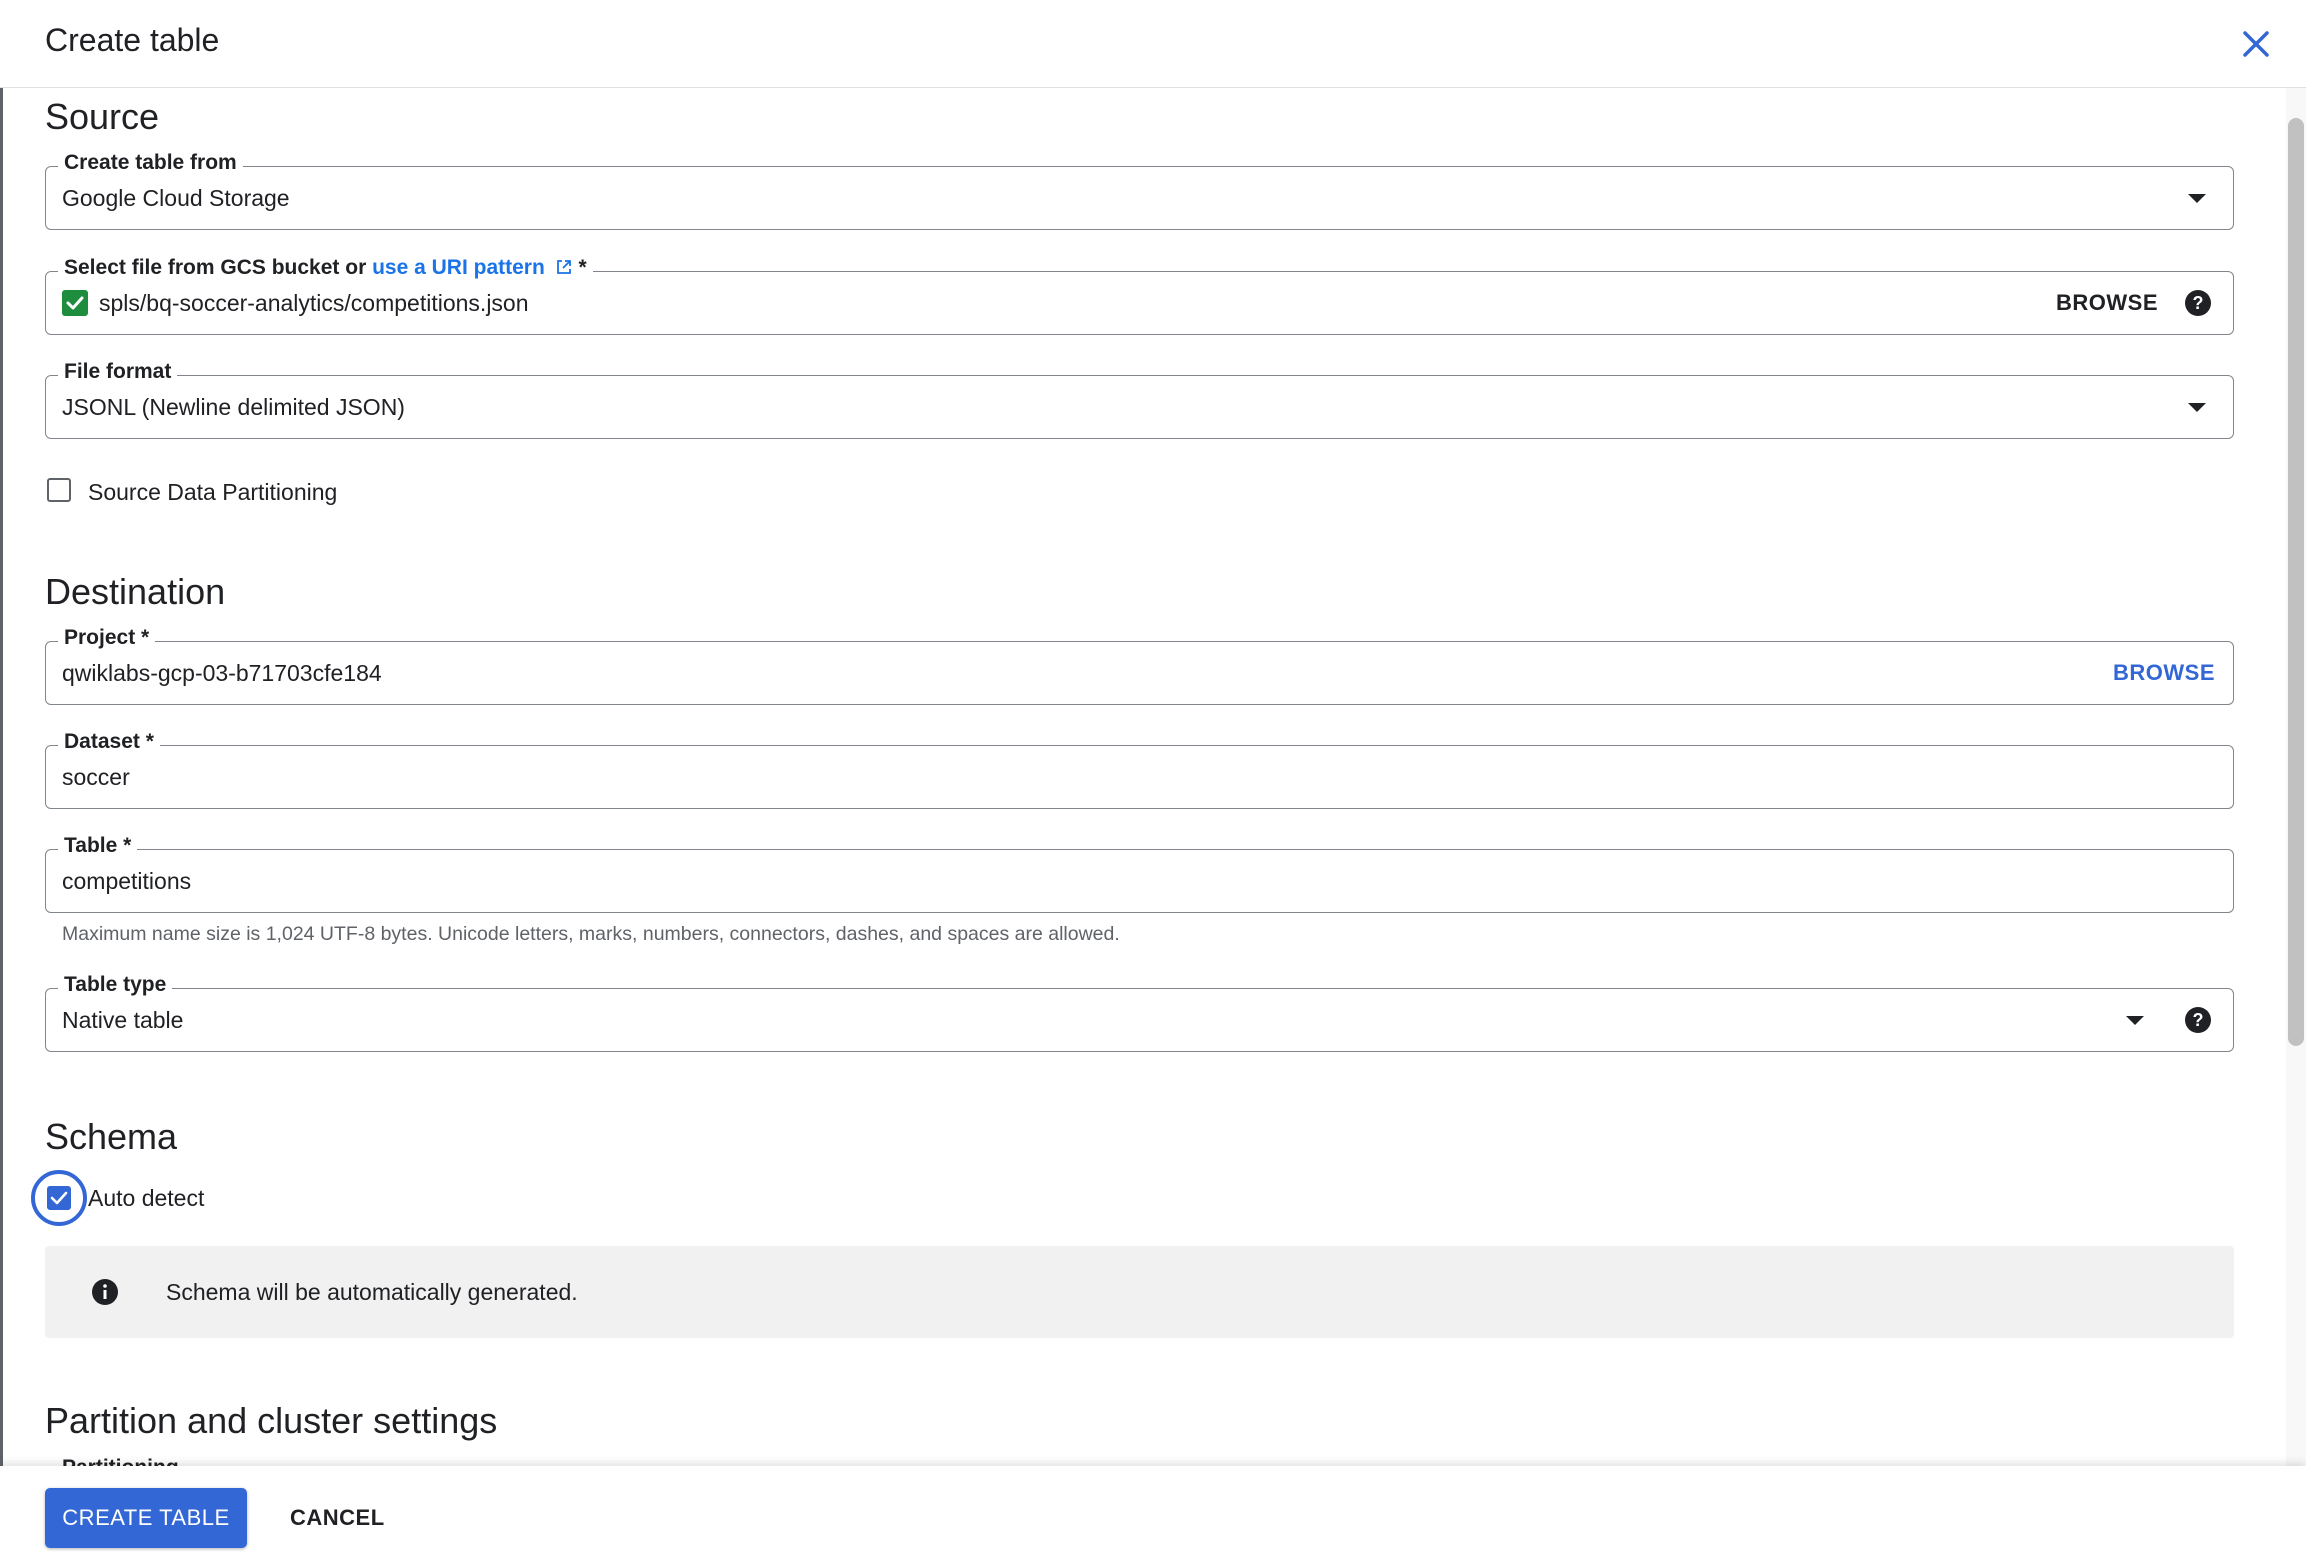 This screenshot has width=2306, height=1558. Describe the element at coordinates (176, 198) in the screenshot. I see `create-from-value: Google Cloud Storage` at that location.